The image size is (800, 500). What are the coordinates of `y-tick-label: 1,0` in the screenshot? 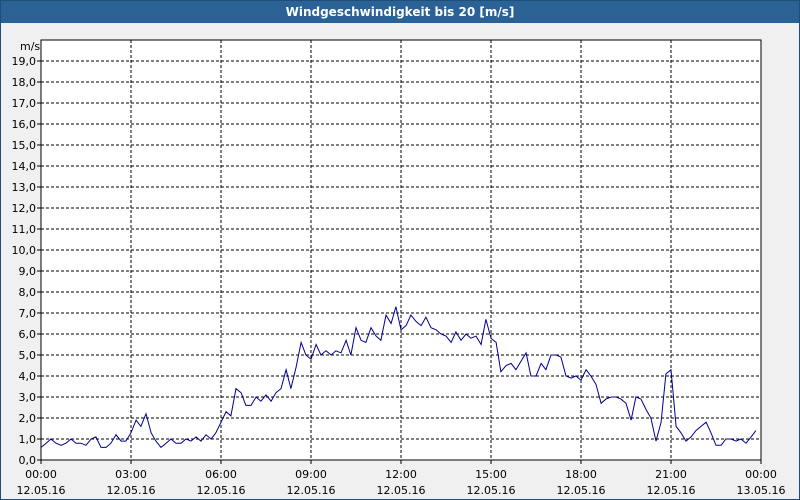 It's located at (28, 439).